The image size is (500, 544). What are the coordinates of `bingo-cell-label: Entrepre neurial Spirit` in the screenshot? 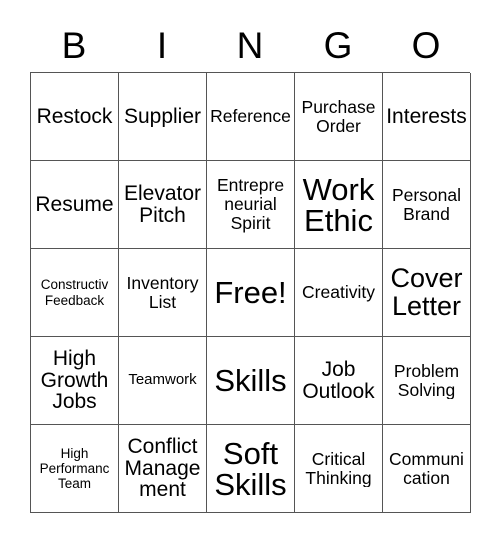 It's located at (250, 204).